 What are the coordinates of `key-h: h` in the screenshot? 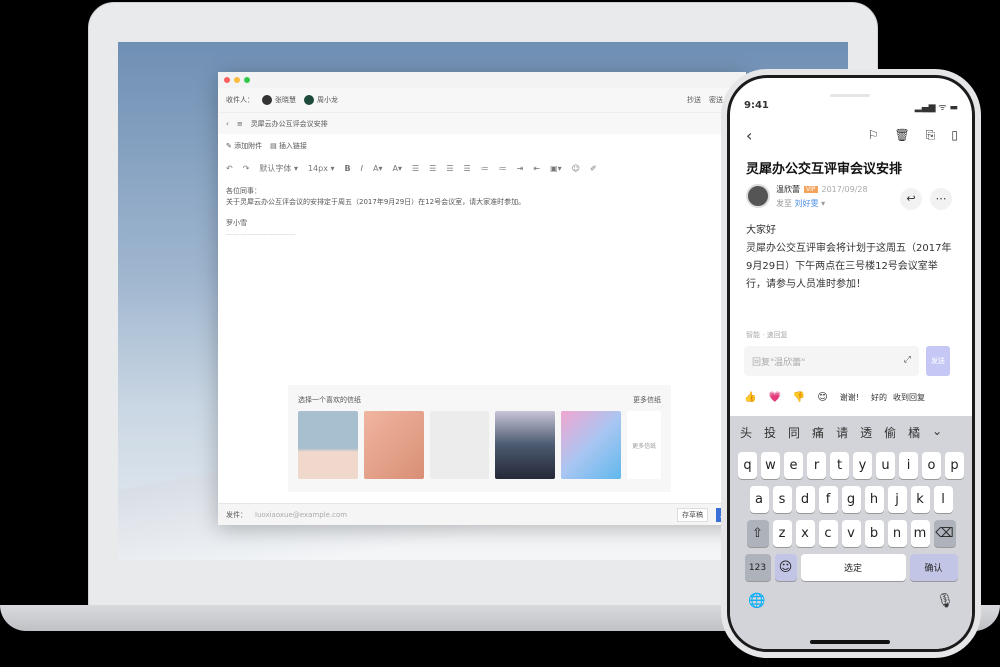 It's located at (874, 499).